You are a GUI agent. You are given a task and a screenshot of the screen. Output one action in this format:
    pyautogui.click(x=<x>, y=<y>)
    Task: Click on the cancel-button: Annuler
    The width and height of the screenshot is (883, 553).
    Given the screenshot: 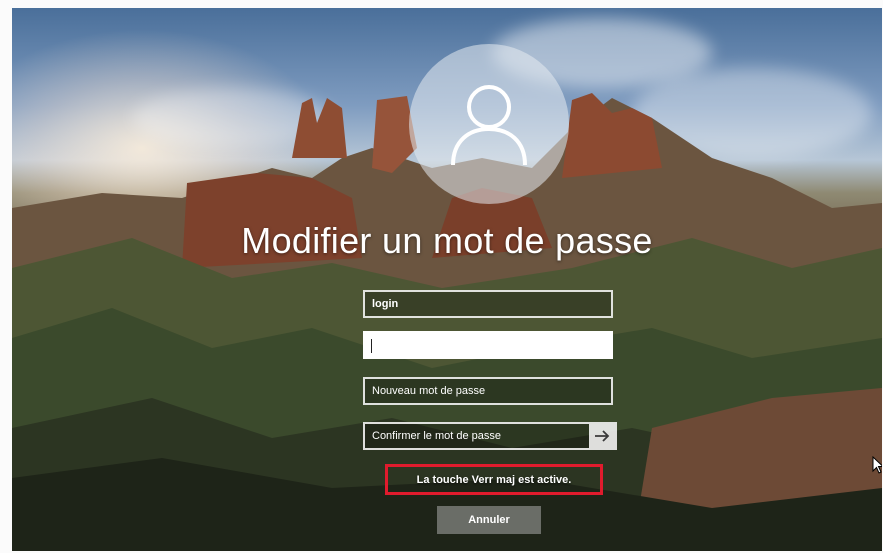 What is the action you would take?
    pyautogui.click(x=489, y=520)
    